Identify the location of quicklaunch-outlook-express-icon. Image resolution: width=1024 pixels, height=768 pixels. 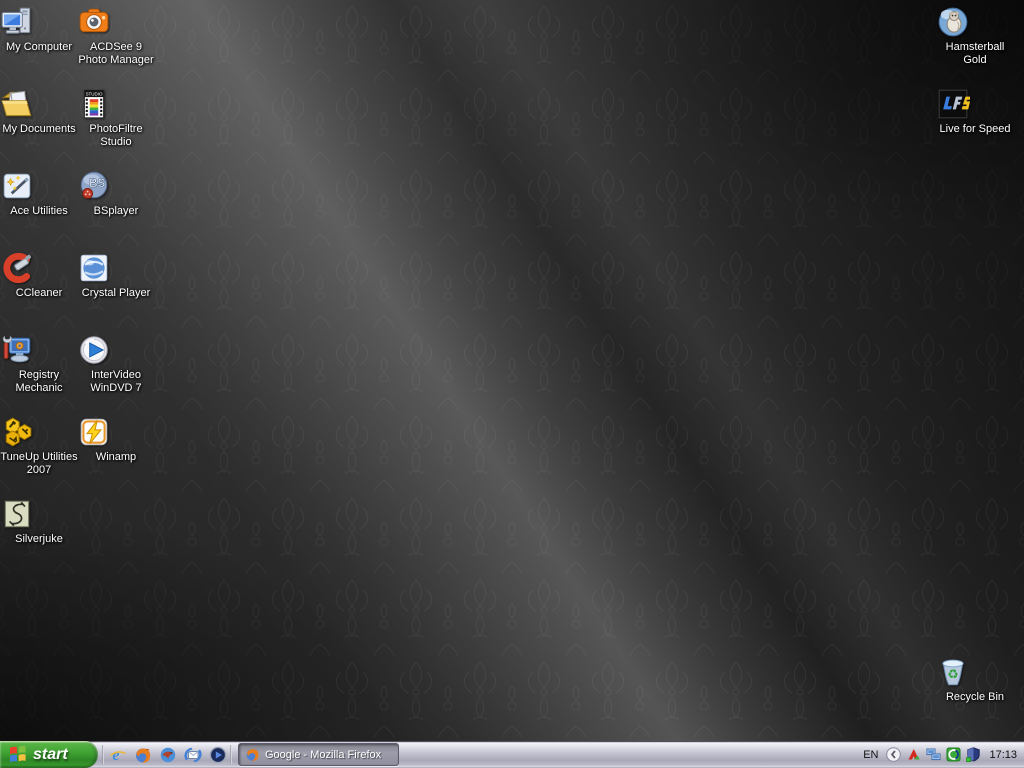
(193, 755).